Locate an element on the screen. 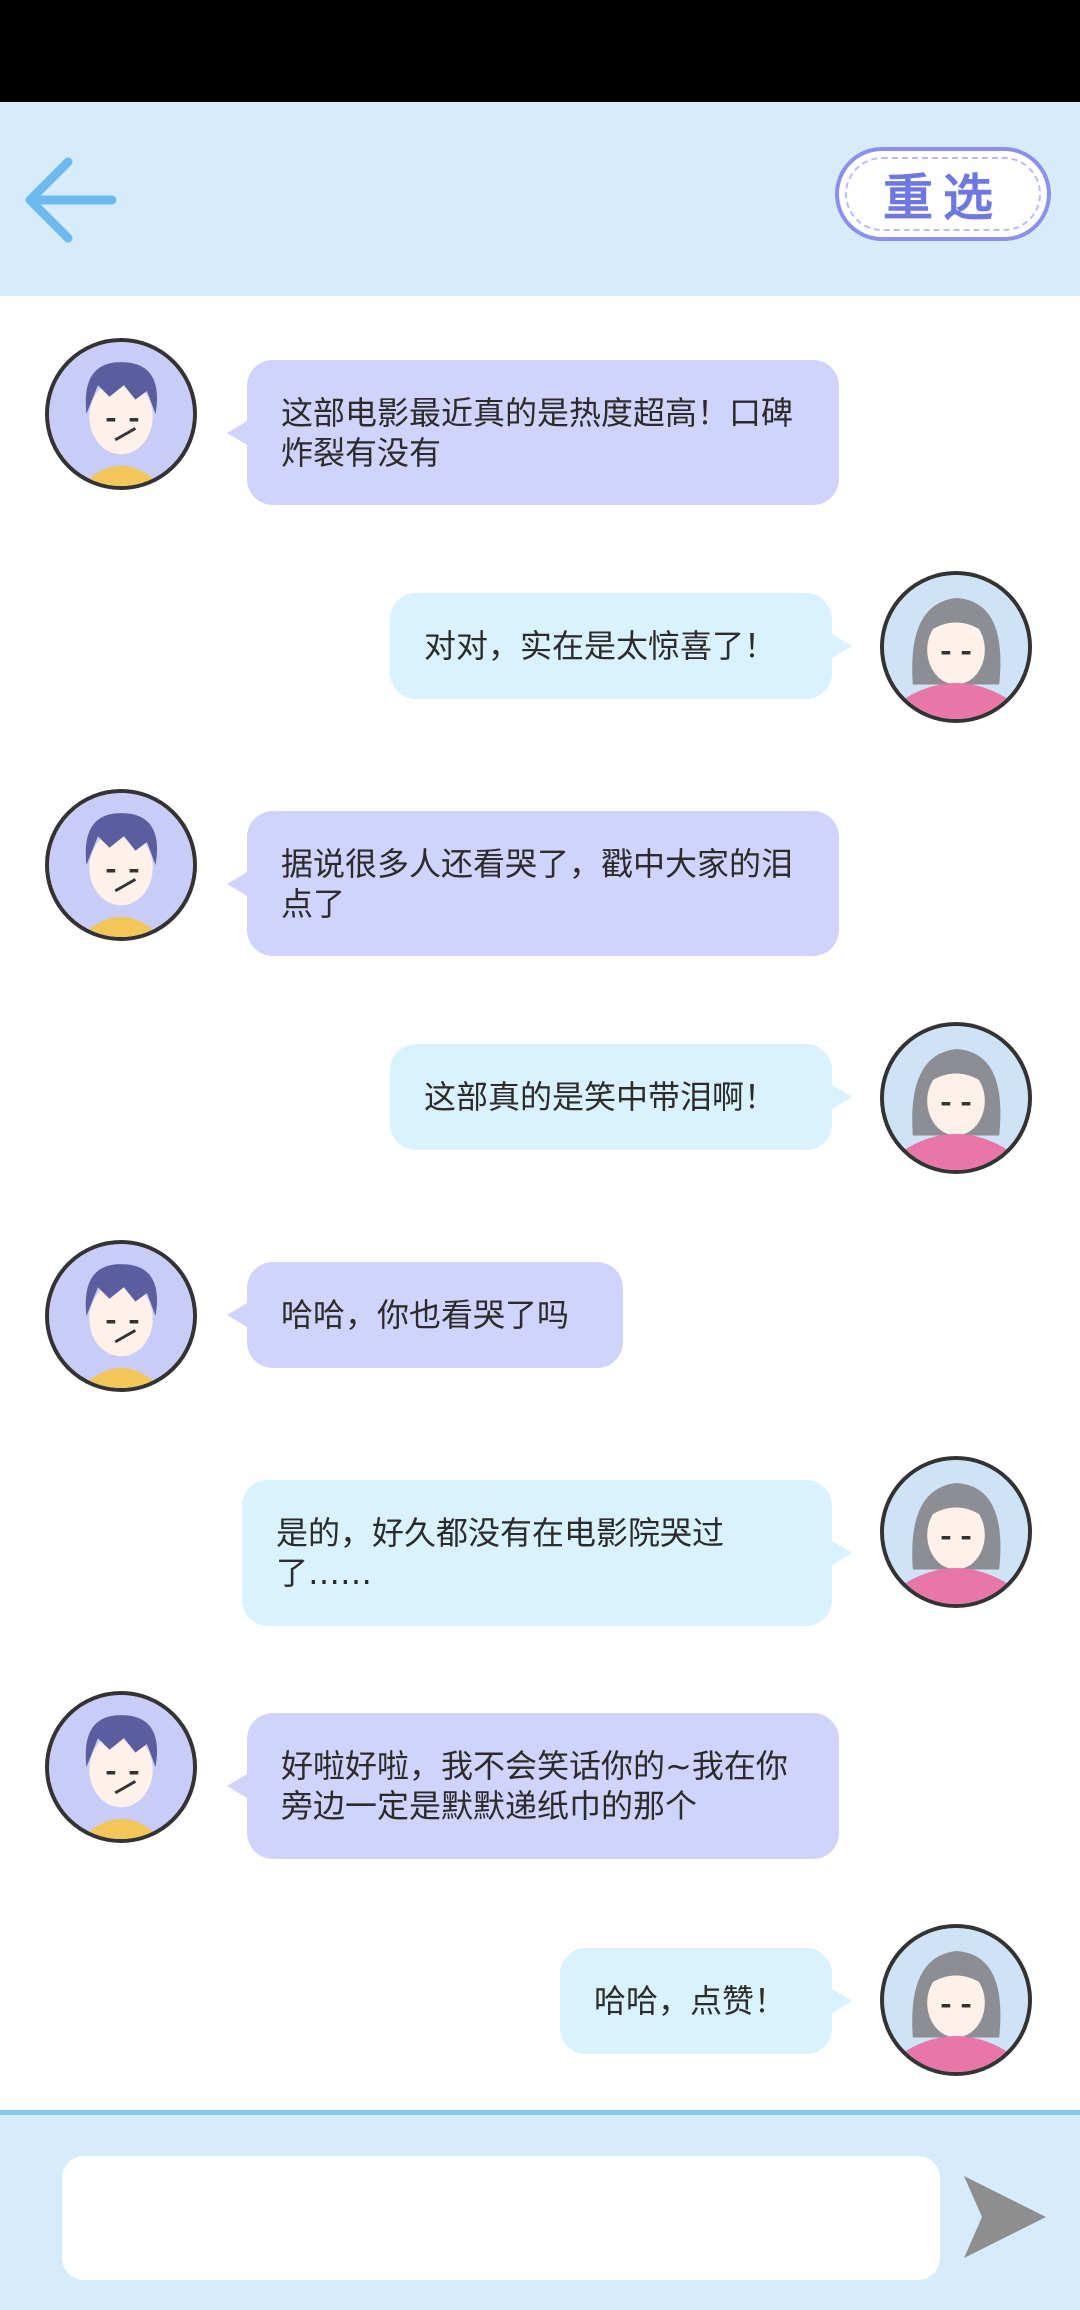 The height and width of the screenshot is (2310, 1080). input-bar is located at coordinates (540, 2210).